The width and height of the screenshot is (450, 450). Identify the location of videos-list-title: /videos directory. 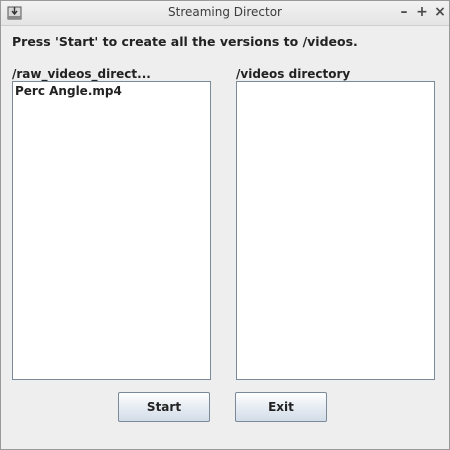
(293, 74).